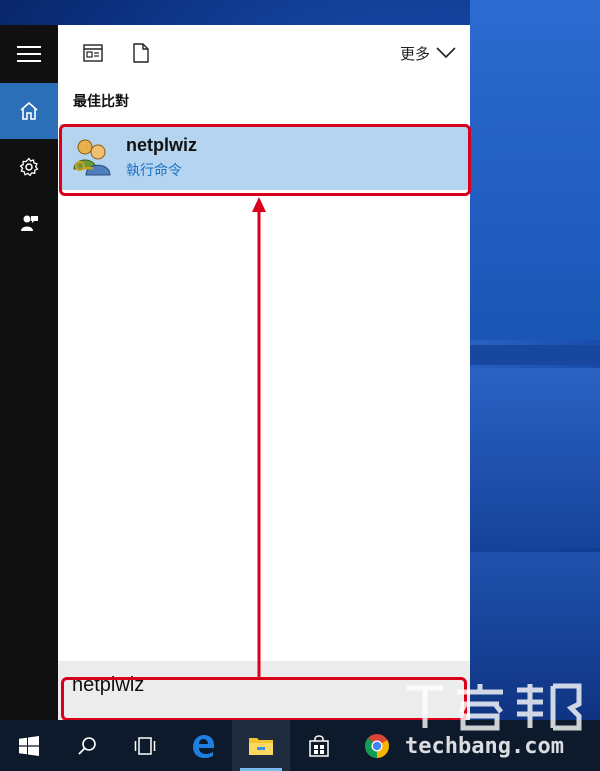  What do you see at coordinates (414, 54) in the screenshot?
I see `more-label: 更多` at bounding box center [414, 54].